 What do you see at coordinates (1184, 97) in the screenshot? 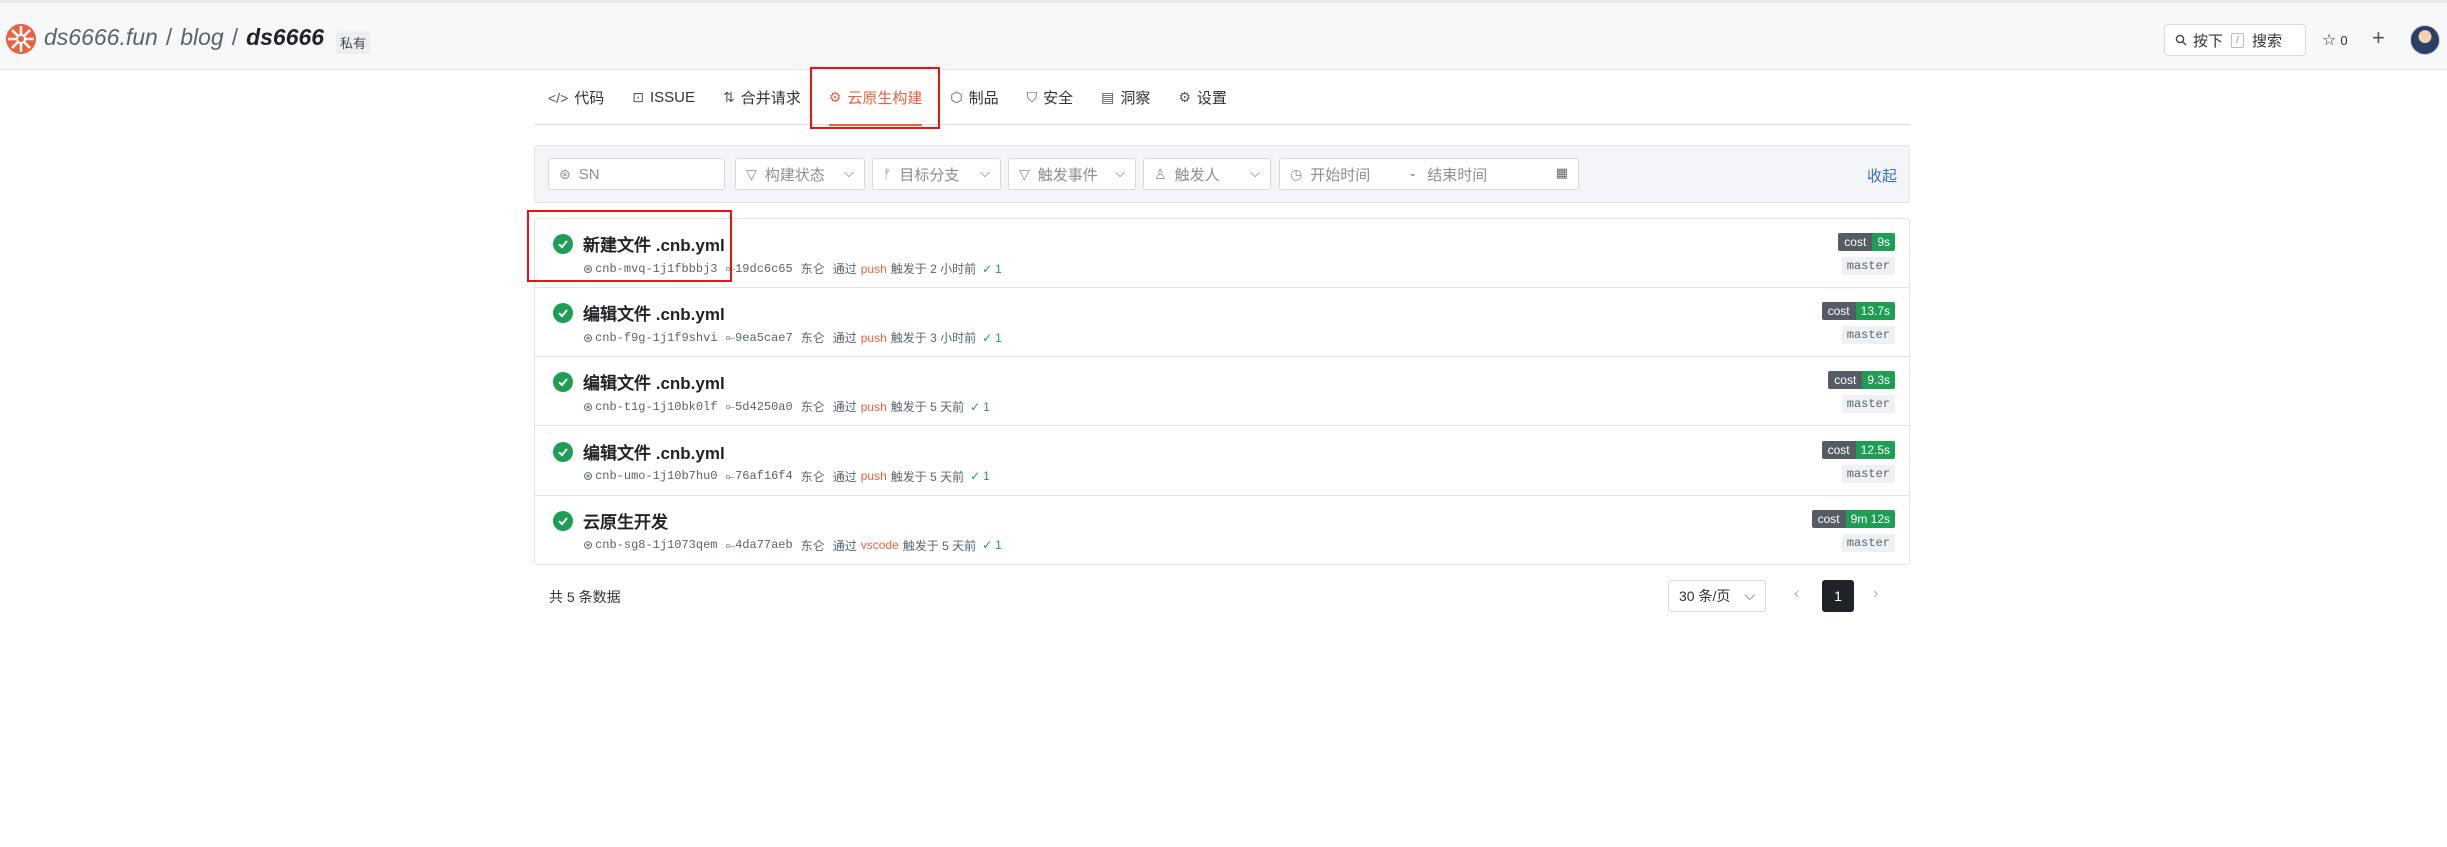
I see `gear-icon: ⚙` at bounding box center [1184, 97].